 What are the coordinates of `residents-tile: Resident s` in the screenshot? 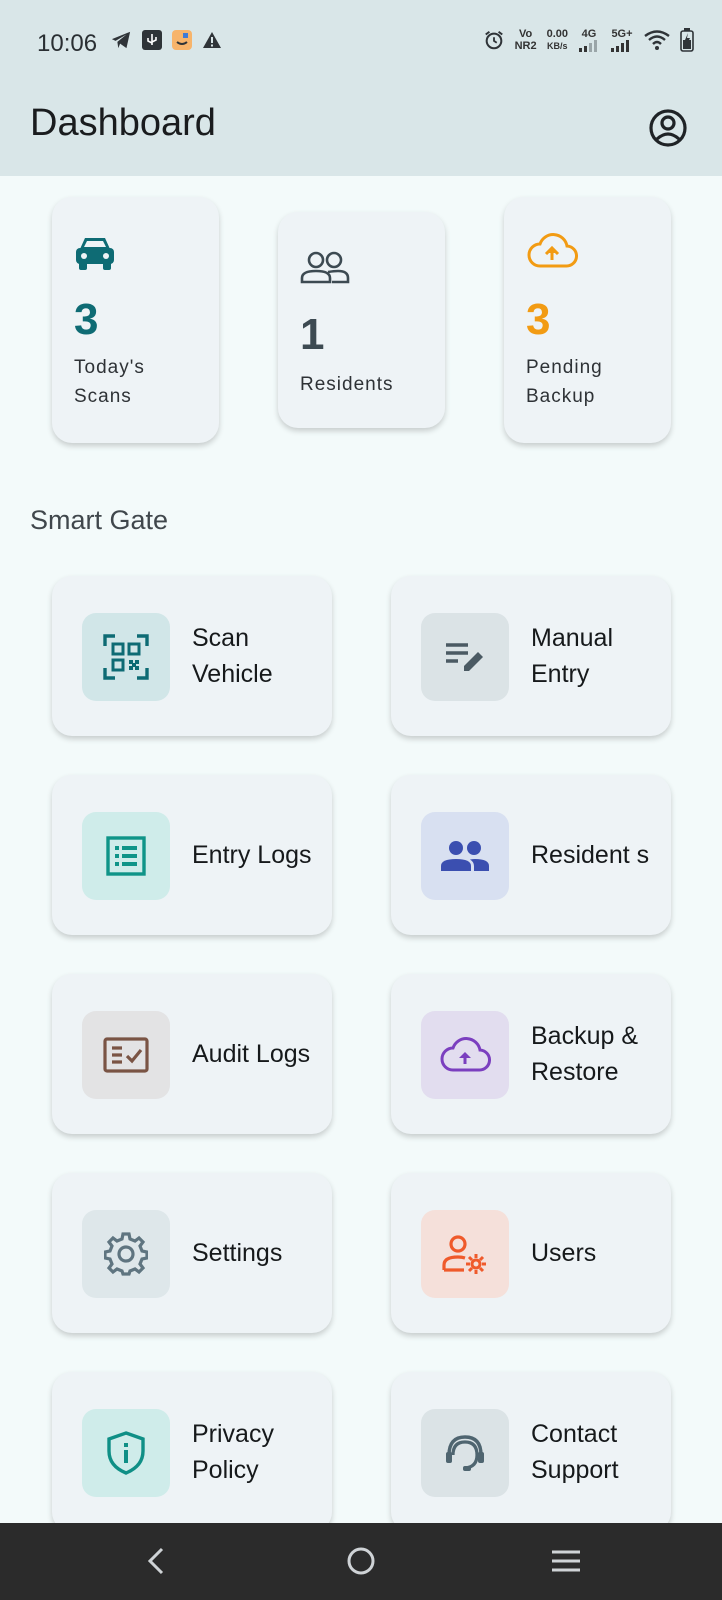 It's located at (531, 855).